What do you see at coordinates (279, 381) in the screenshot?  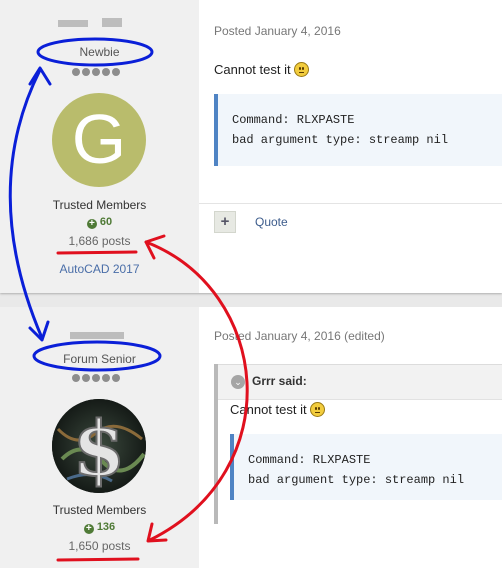 I see `quote-author: Grrr said:` at bounding box center [279, 381].